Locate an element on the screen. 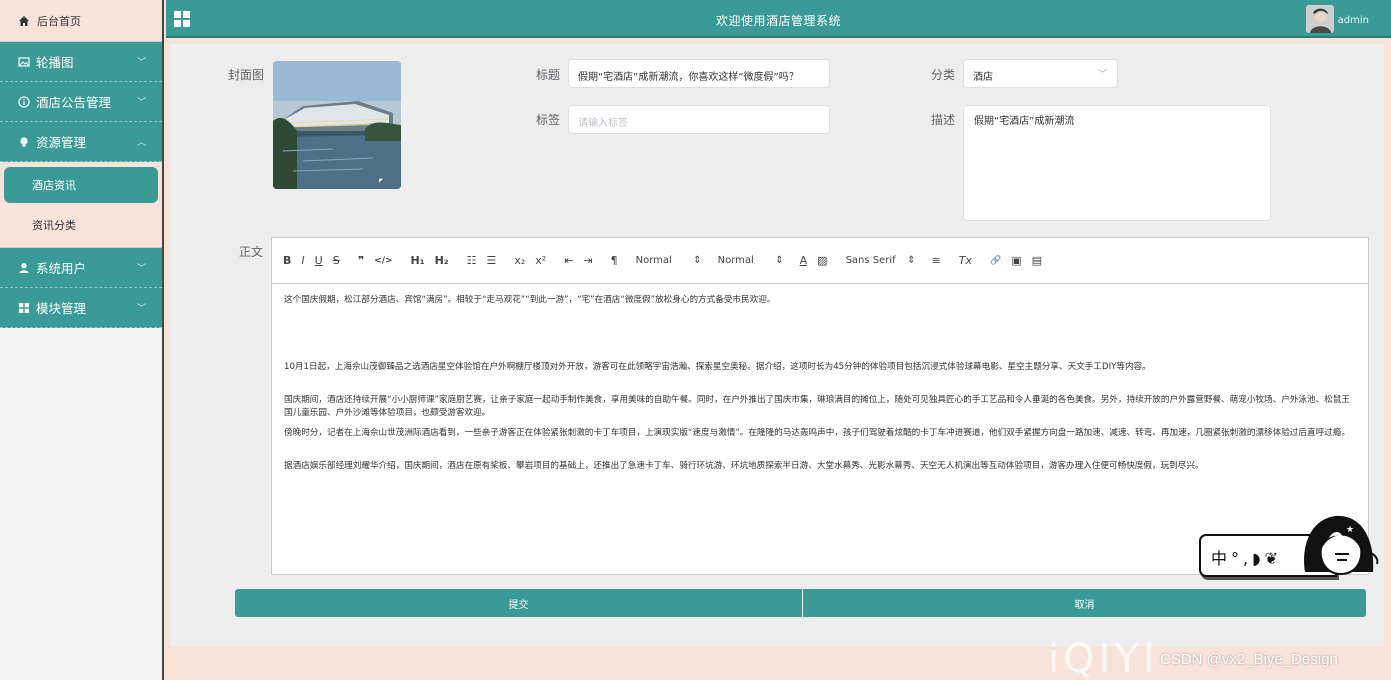 The image size is (1391, 680). clean-format-button: Tx is located at coordinates (965, 260).